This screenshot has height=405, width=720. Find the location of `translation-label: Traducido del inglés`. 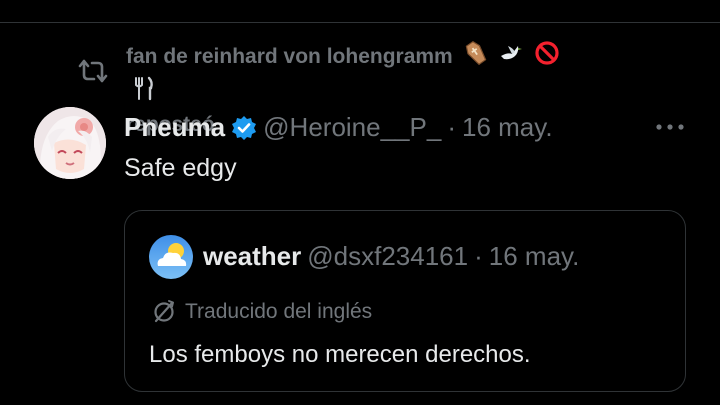

translation-label: Traducido del inglés is located at coordinates (279, 311).